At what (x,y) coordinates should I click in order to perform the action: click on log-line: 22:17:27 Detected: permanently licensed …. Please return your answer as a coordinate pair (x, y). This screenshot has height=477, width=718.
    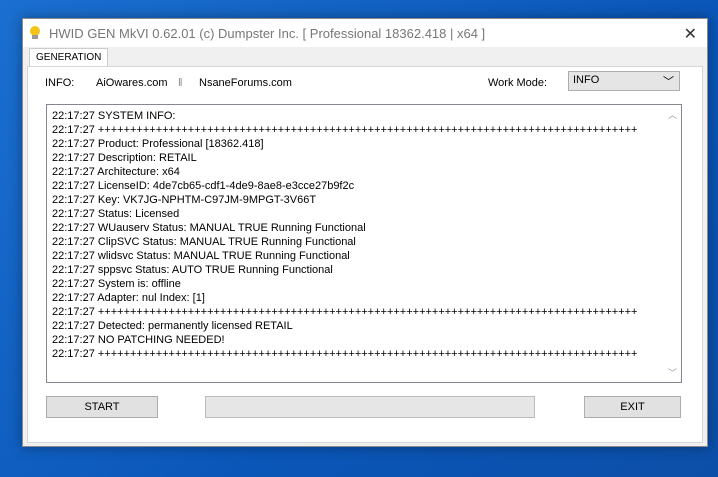
    Looking at the image, I should click on (172, 326).